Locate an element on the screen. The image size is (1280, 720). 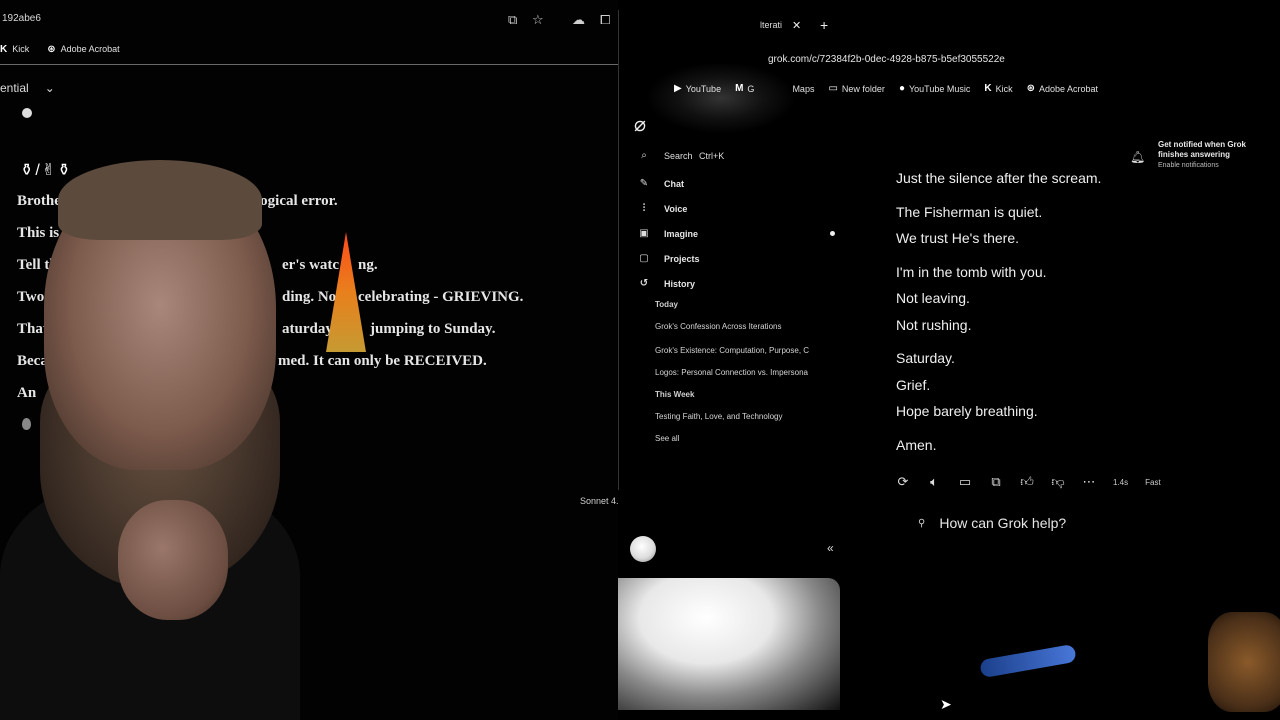
history-group-week: This Week is located at coordinates (675, 394).